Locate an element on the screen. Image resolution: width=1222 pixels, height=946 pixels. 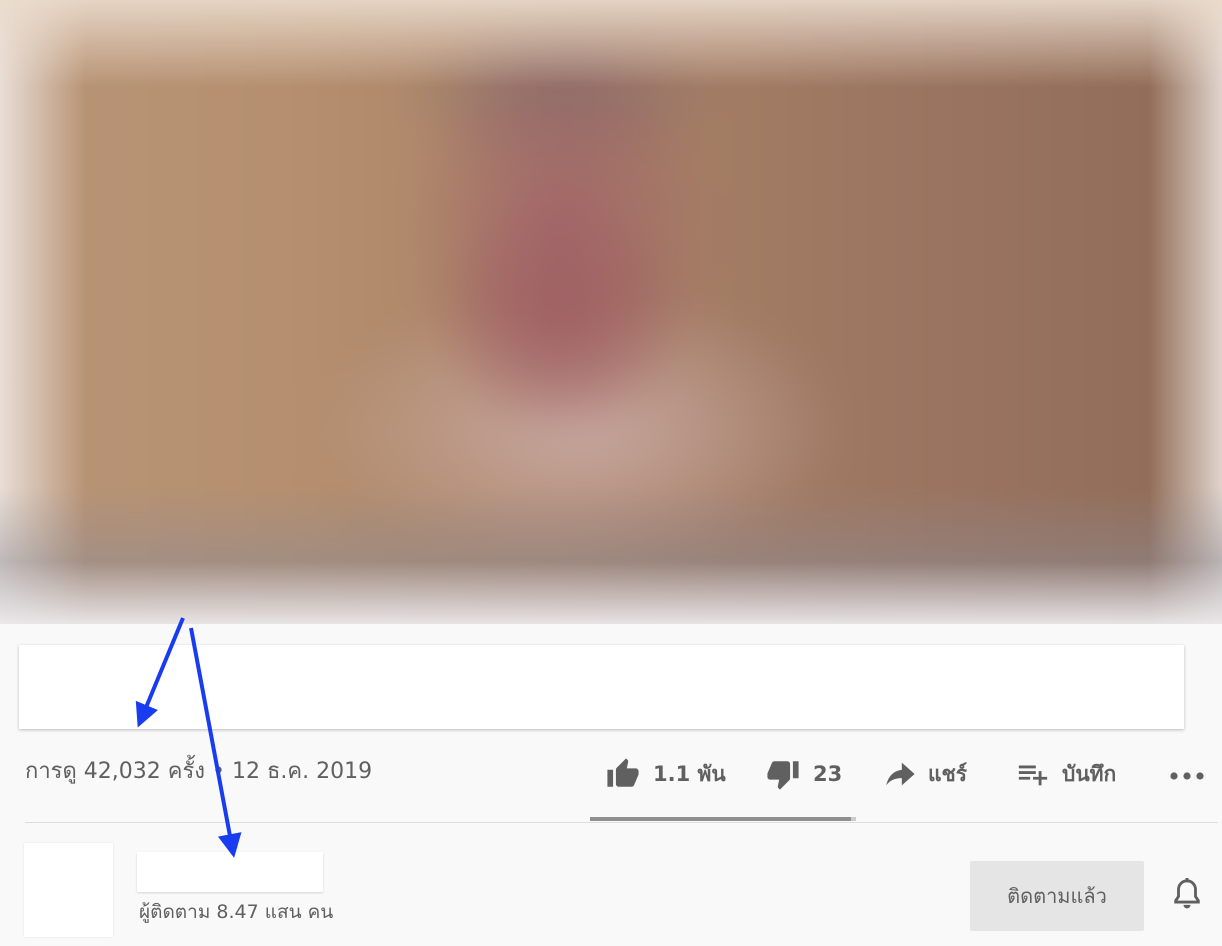
thumb-up-icon is located at coordinates (623, 774).